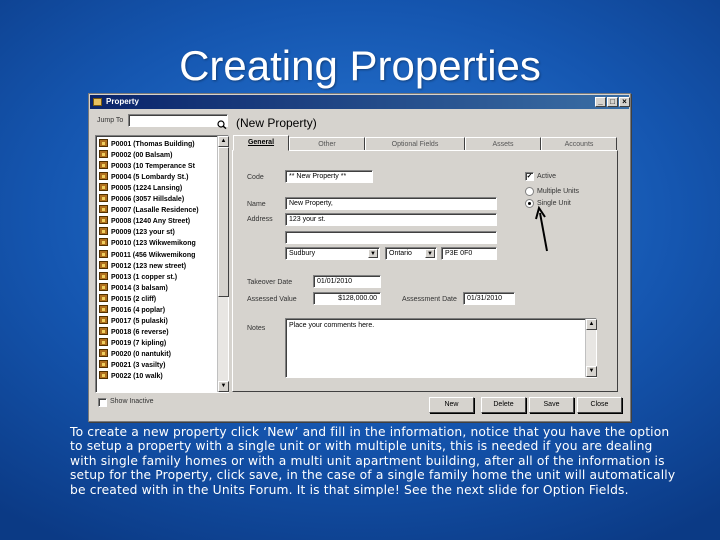  Describe the element at coordinates (302, 253) in the screenshot. I see `city-value: Sudbury` at that location.